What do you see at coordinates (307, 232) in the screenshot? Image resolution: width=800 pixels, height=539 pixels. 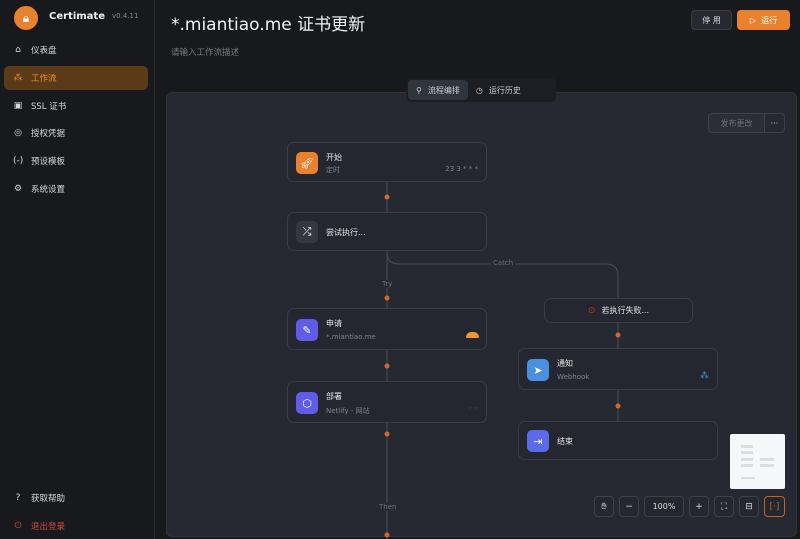 I see `branch-icon: ⤮` at bounding box center [307, 232].